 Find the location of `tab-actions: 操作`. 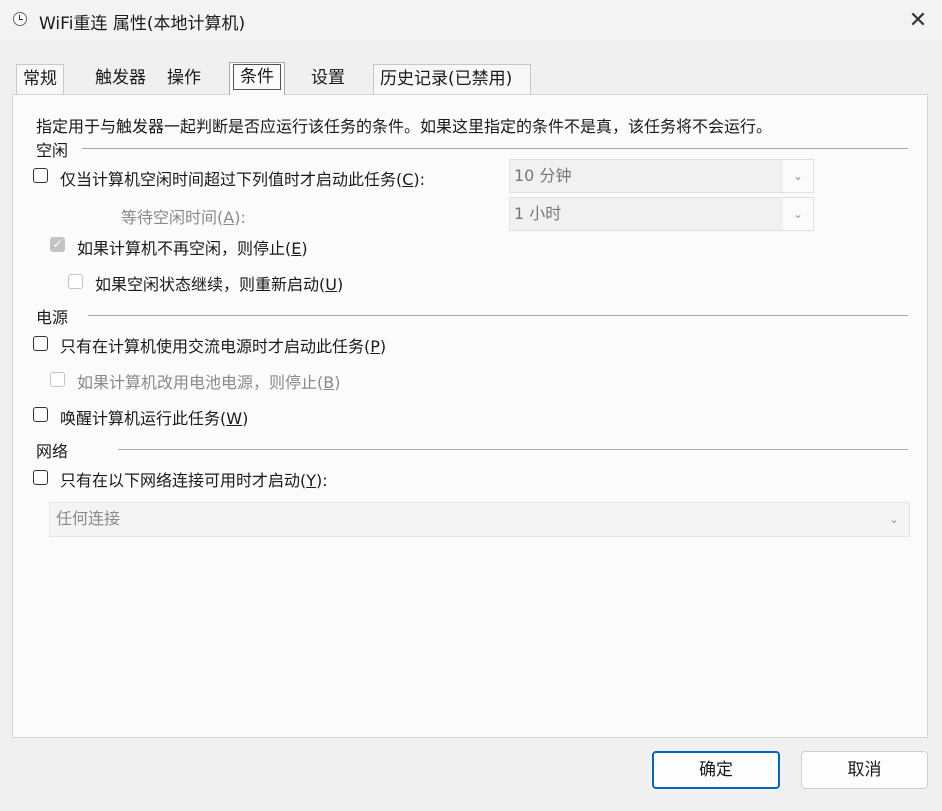

tab-actions: 操作 is located at coordinates (184, 79).